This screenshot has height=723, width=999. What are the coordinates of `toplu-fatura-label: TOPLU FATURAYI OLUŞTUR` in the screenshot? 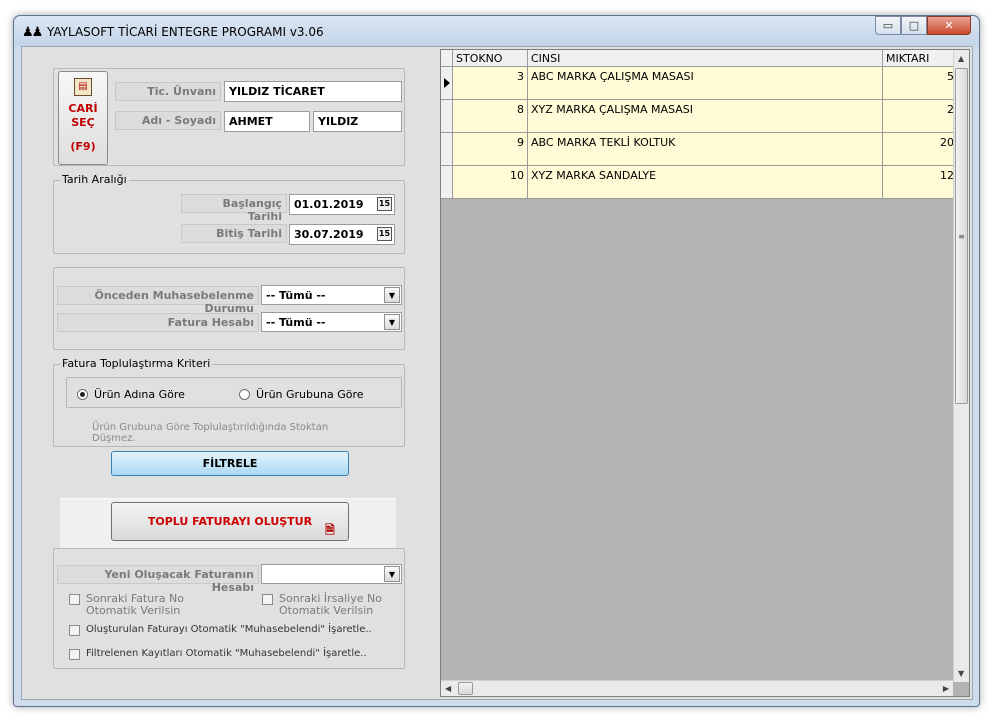 It's located at (230, 521).